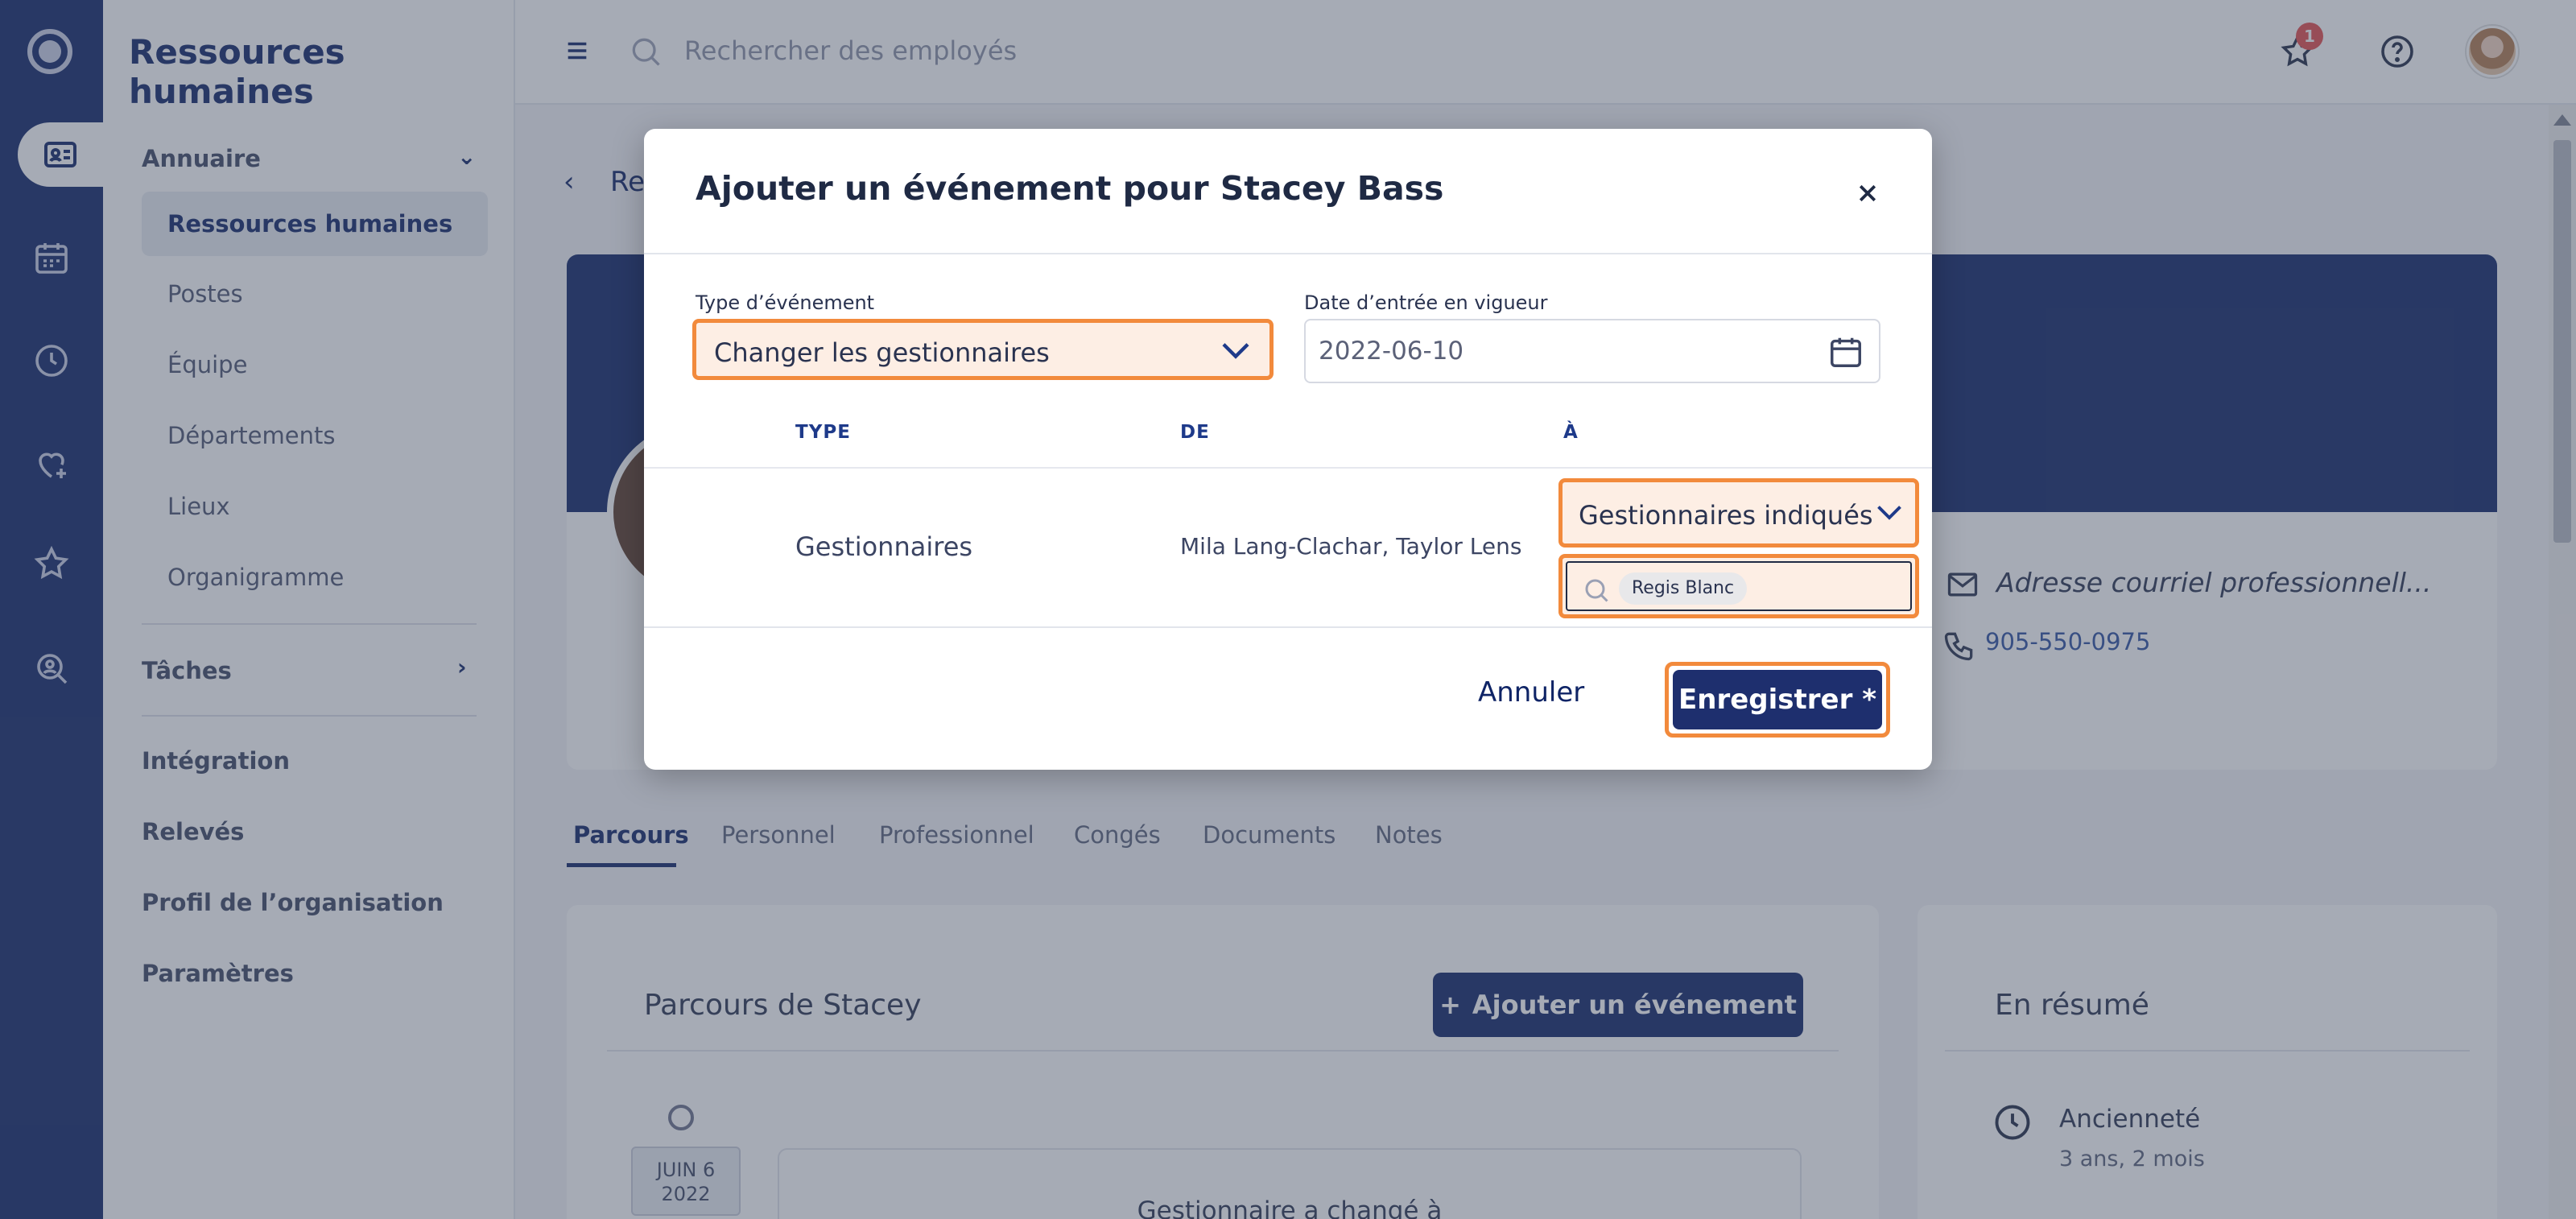 The width and height of the screenshot is (2576, 1219). I want to click on column-header-from: DE, so click(1195, 432).